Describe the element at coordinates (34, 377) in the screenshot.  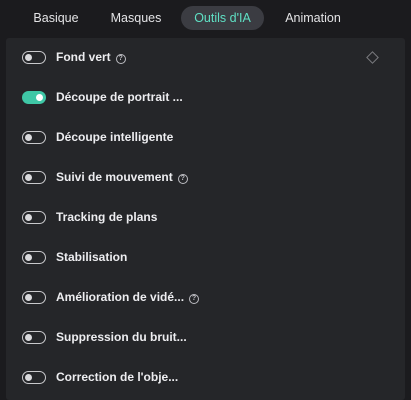
I see `correction-objectif-toggle` at that location.